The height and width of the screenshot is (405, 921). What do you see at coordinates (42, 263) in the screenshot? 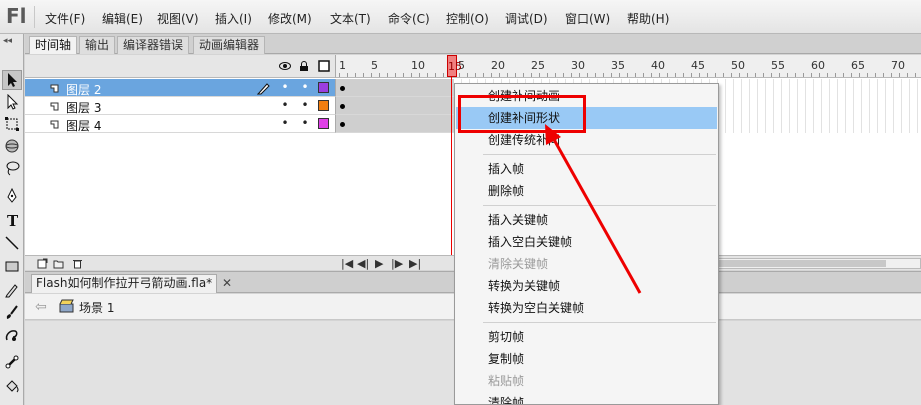
I see `new-layer-icon` at bounding box center [42, 263].